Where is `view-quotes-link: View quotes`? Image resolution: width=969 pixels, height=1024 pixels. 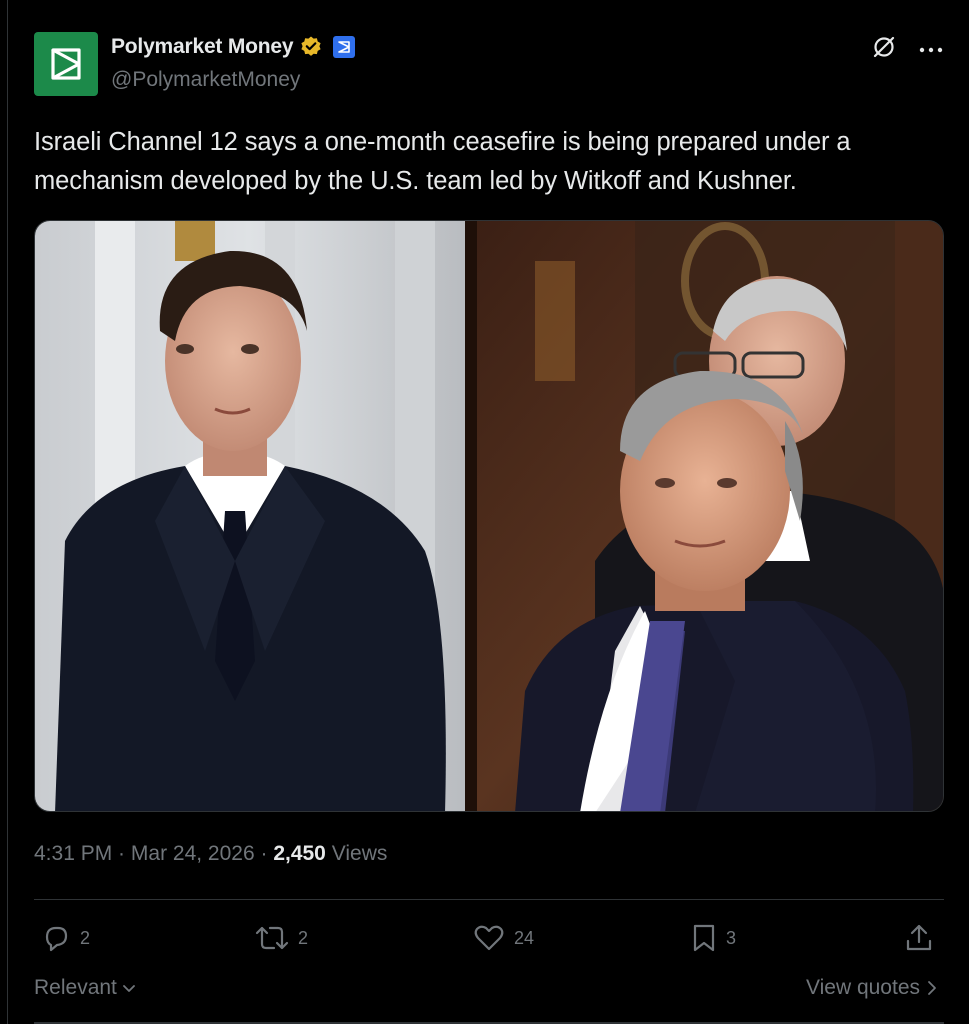 view-quotes-link: View quotes is located at coordinates (872, 988).